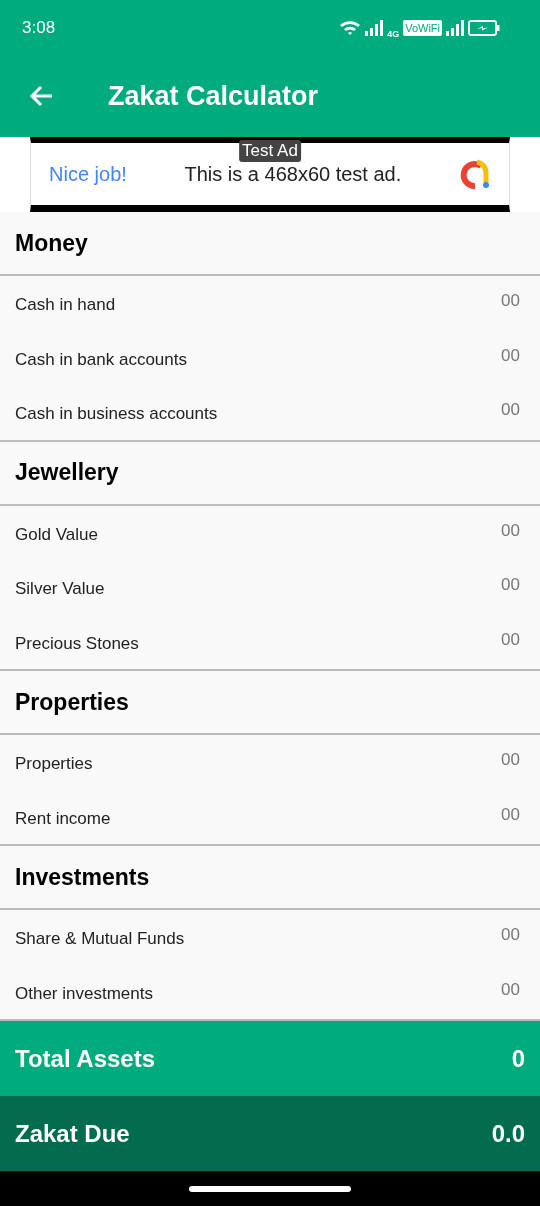 The image size is (540, 1206). What do you see at coordinates (60, 589) in the screenshot?
I see `field-label: Silver Value` at bounding box center [60, 589].